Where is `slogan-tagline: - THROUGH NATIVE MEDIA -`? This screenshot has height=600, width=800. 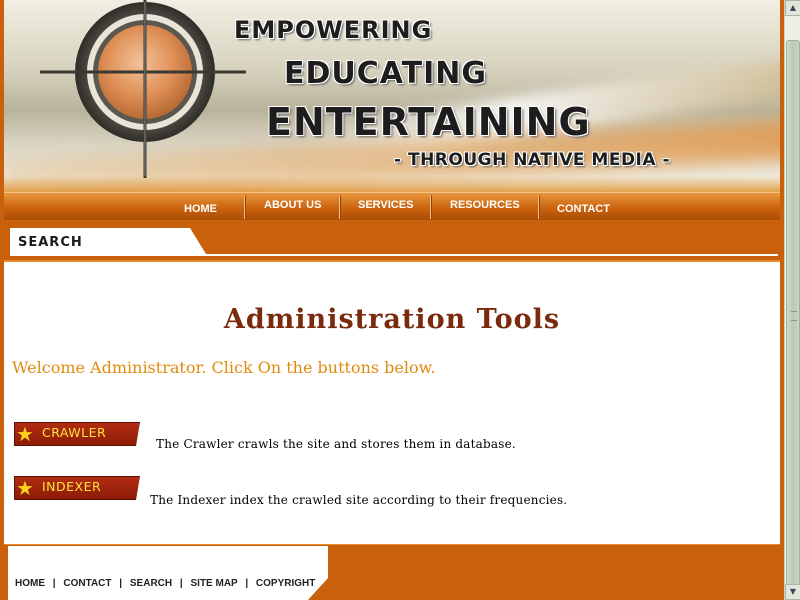 slogan-tagline: - THROUGH NATIVE MEDIA - is located at coordinates (532, 160).